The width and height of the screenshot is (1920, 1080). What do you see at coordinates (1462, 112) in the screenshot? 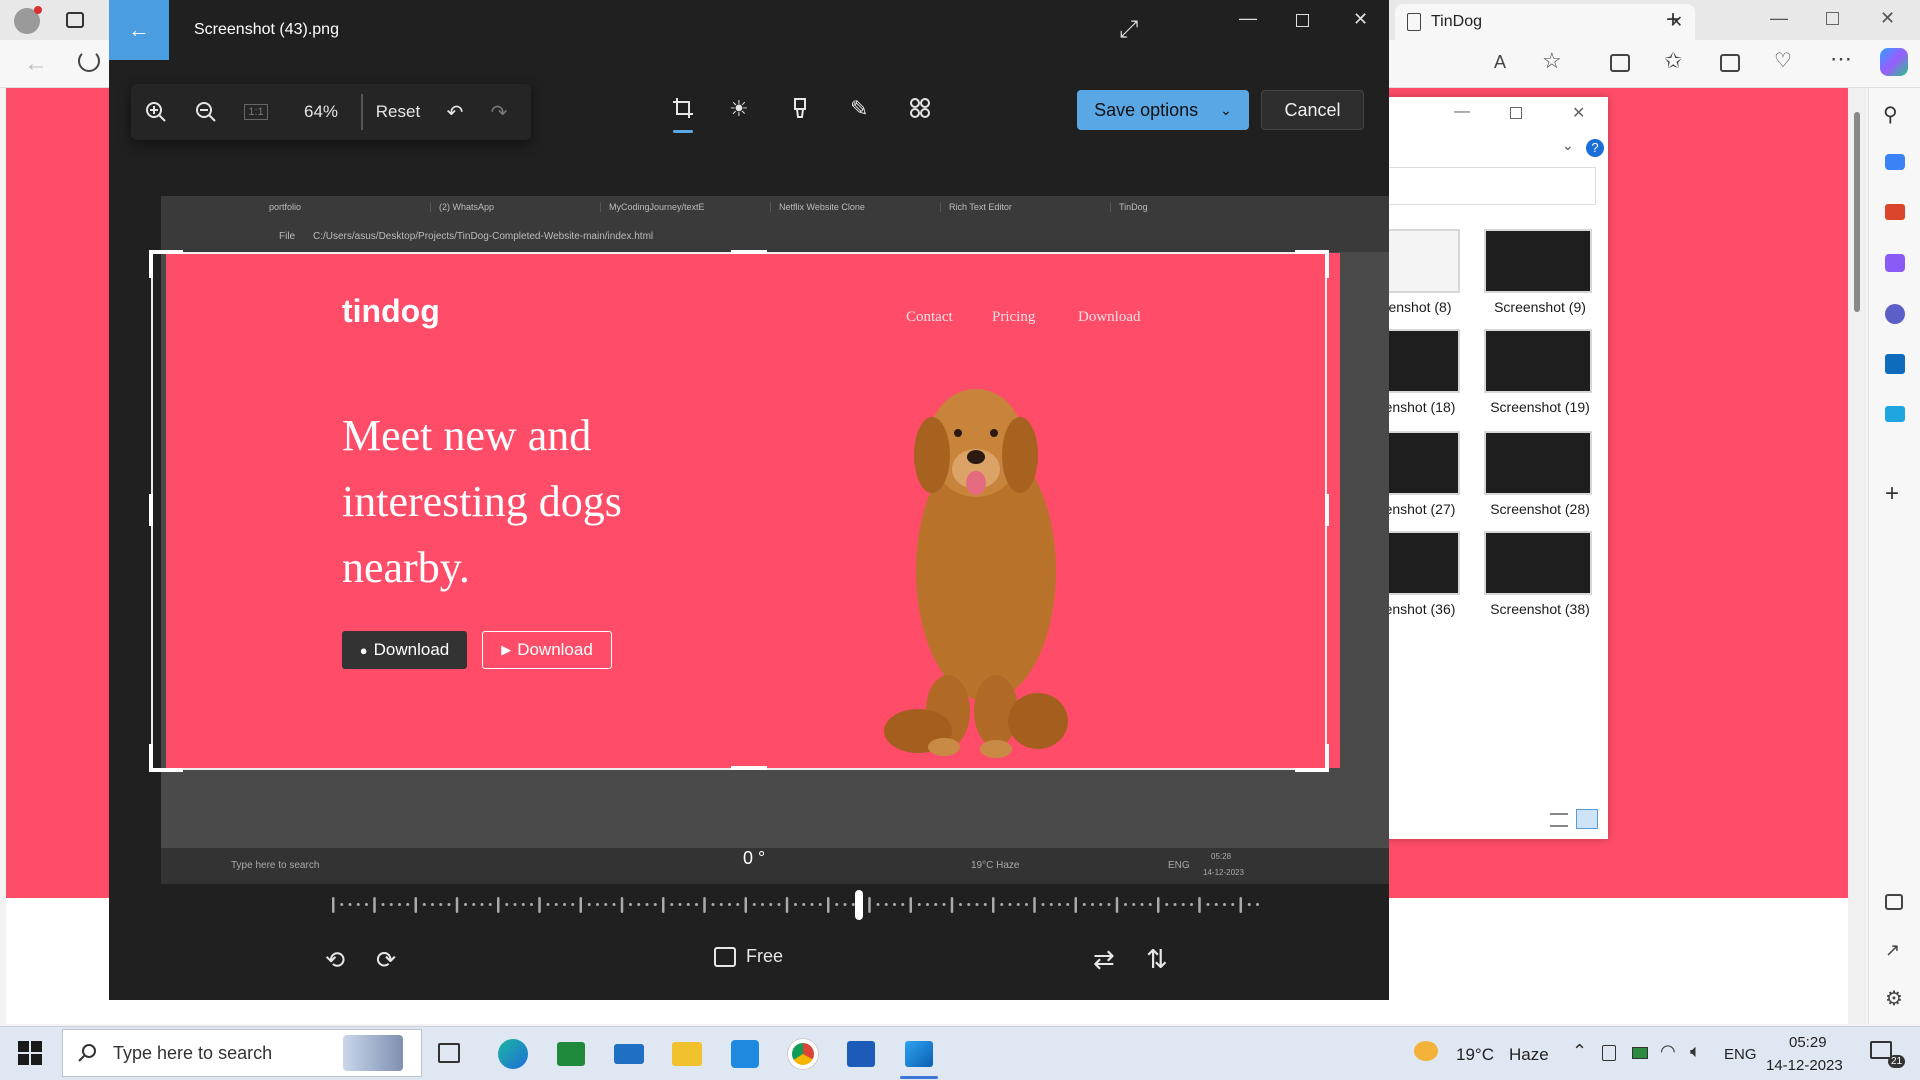
I see `explorer-minimize-icon: —` at bounding box center [1462, 112].